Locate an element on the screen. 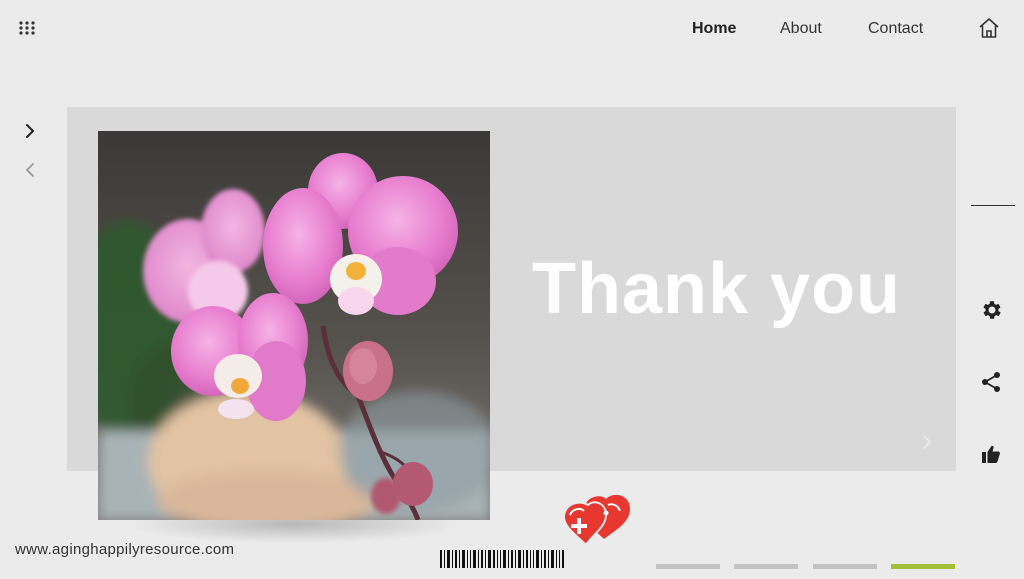 The image size is (1024, 579). website-url: www.aginghappilyresource.com is located at coordinates (125, 549).